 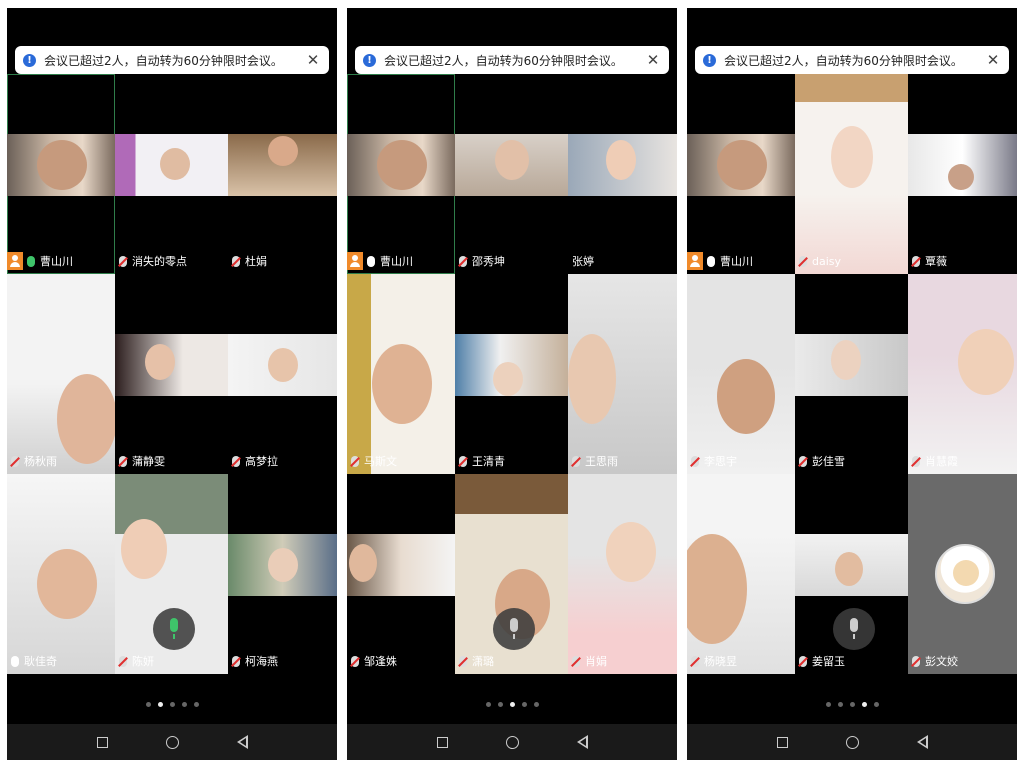 I want to click on participant-tile: 彭佳雪, so click(x=851, y=374).